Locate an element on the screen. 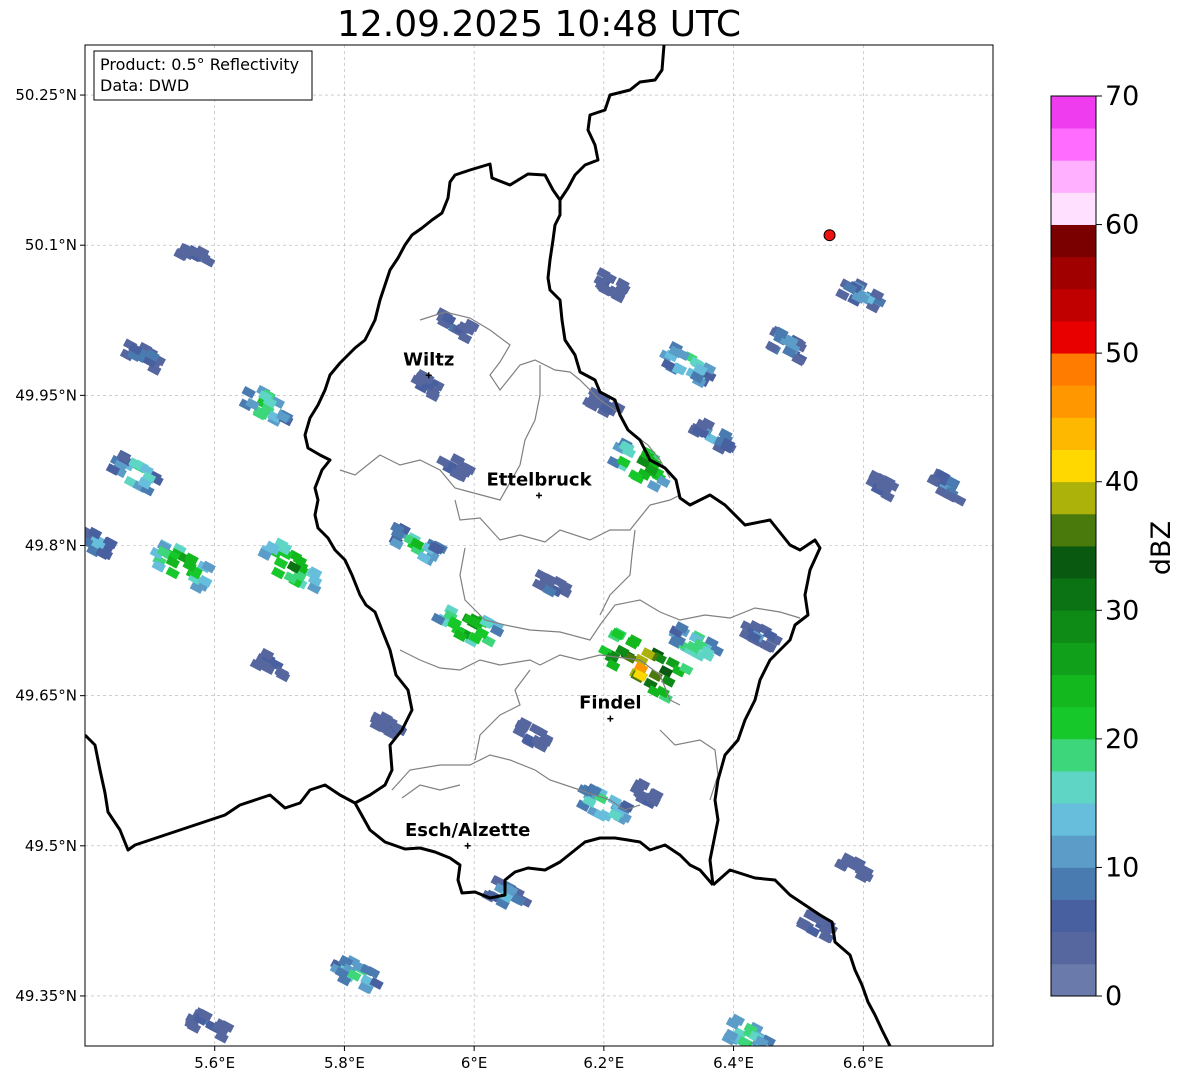 This screenshot has width=1184, height=1081. y-tick-label: 50.25°N is located at coordinates (46, 95).